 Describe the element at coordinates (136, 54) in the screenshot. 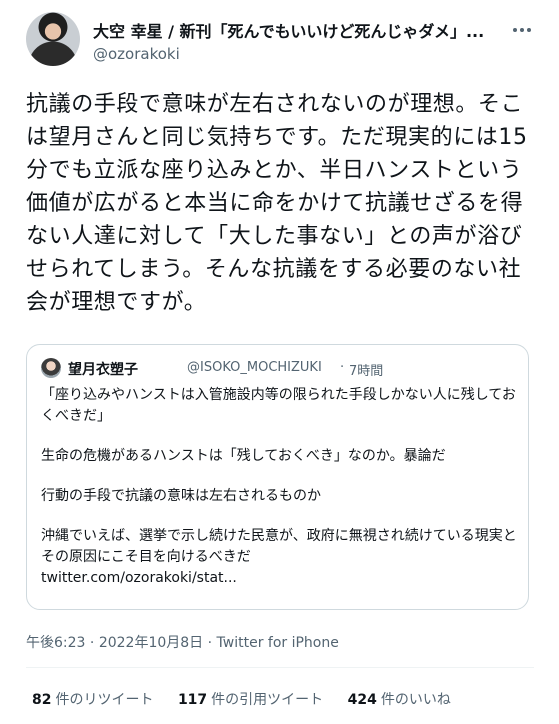

I see `author-handle: @ozorakoki` at that location.